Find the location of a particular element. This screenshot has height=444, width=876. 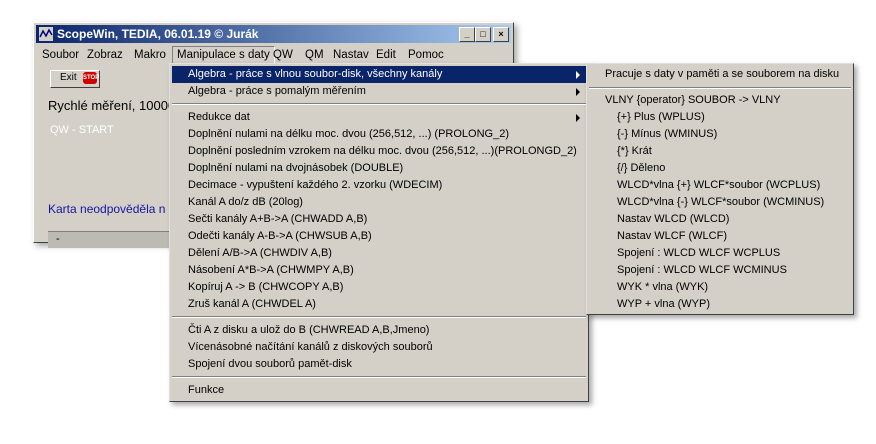

submenu-item-krat: {*} Krát is located at coordinates (720, 151).